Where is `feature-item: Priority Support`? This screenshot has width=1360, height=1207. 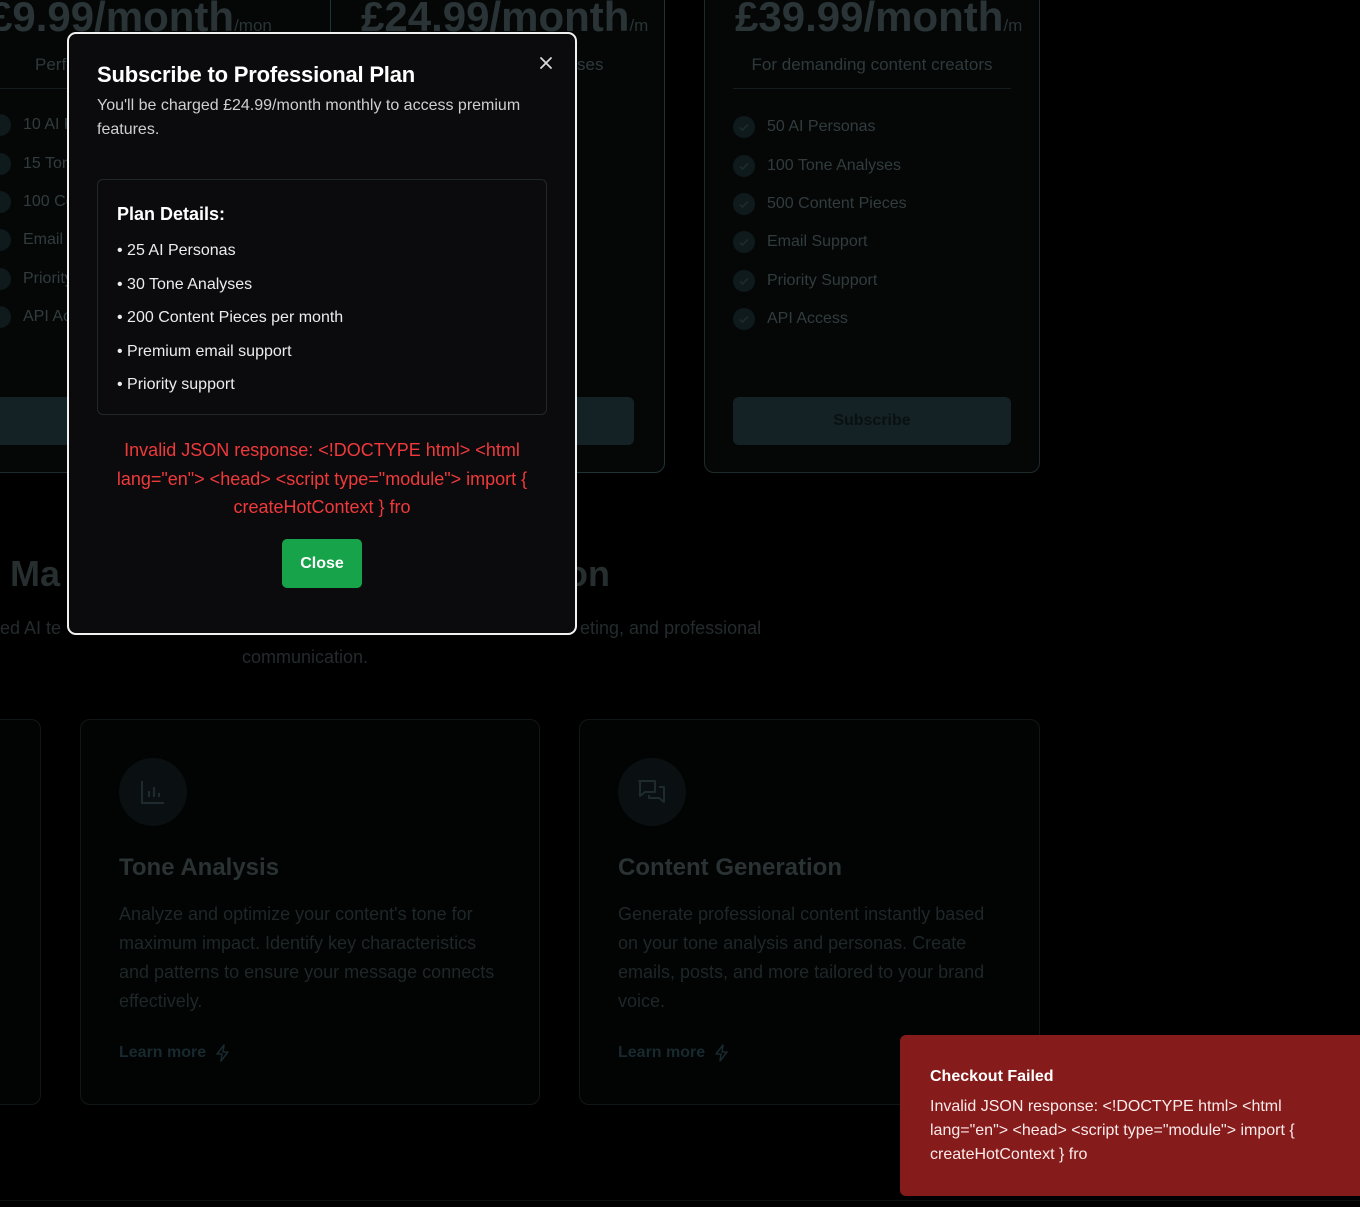
feature-item: Priority Support is located at coordinates (805, 281).